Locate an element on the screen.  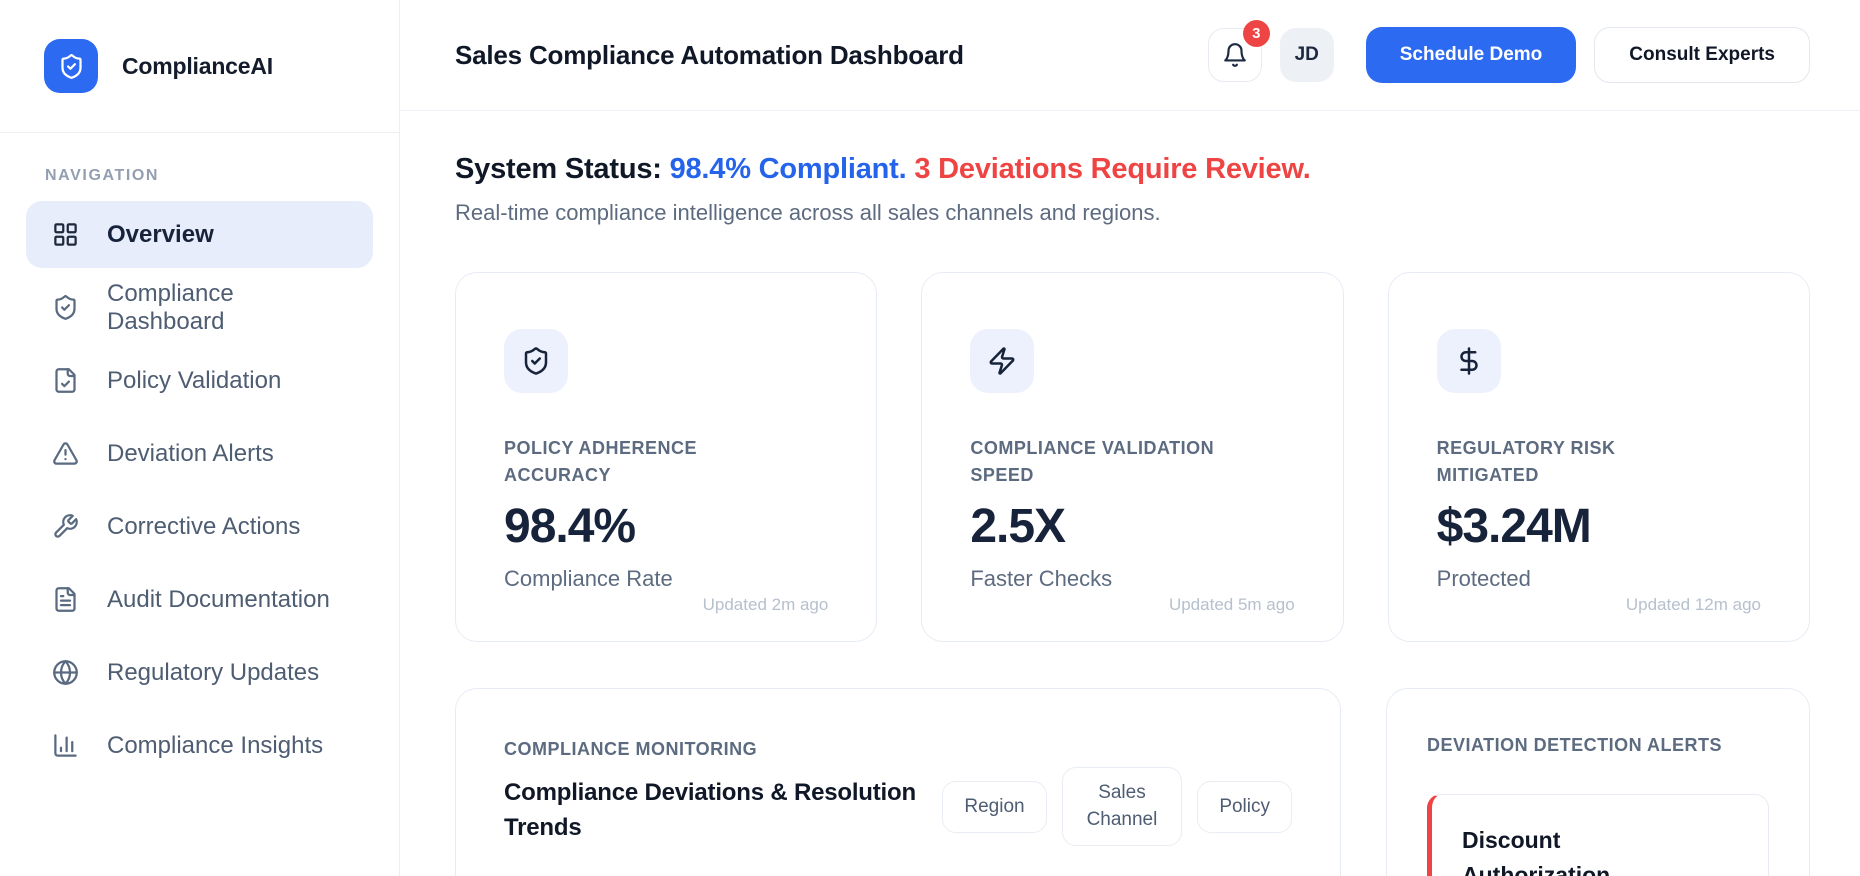
alerts-eyebrow: DEVIATION DETECTION ALERTS is located at coordinates (1575, 745).